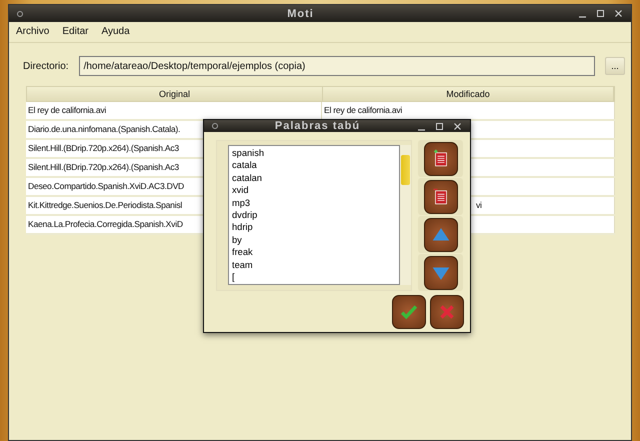 The image size is (640, 441). Describe the element at coordinates (314, 215) in the screenshot. I see `word-list: spanish catala catalan xvid mp3 dvdrip hdrip by freak team [` at that location.